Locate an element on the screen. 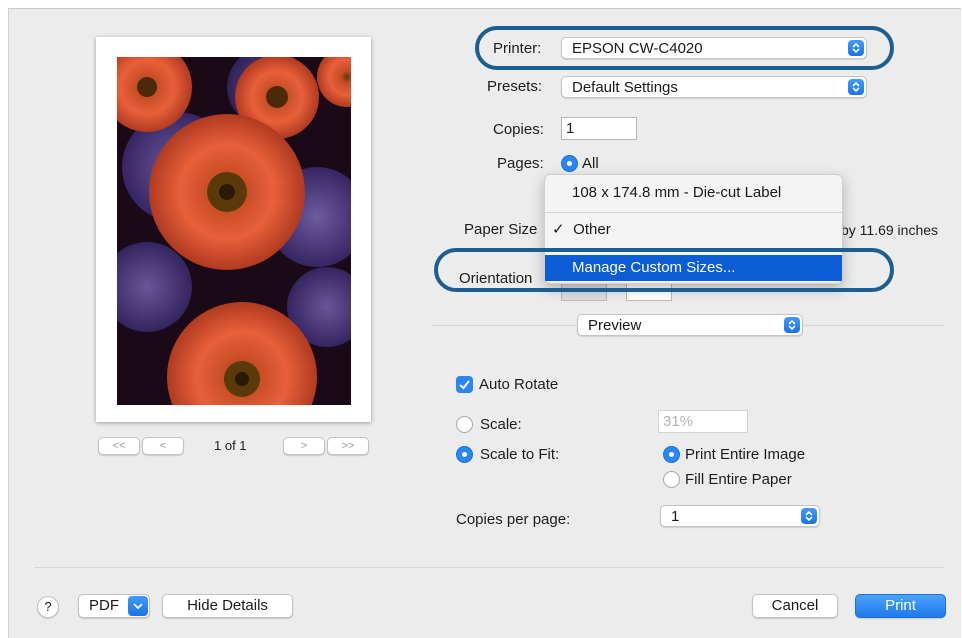 Image resolution: width=962 pixels, height=638 pixels. paper-size-dimensions: by 11.69 inches is located at coordinates (890, 230).